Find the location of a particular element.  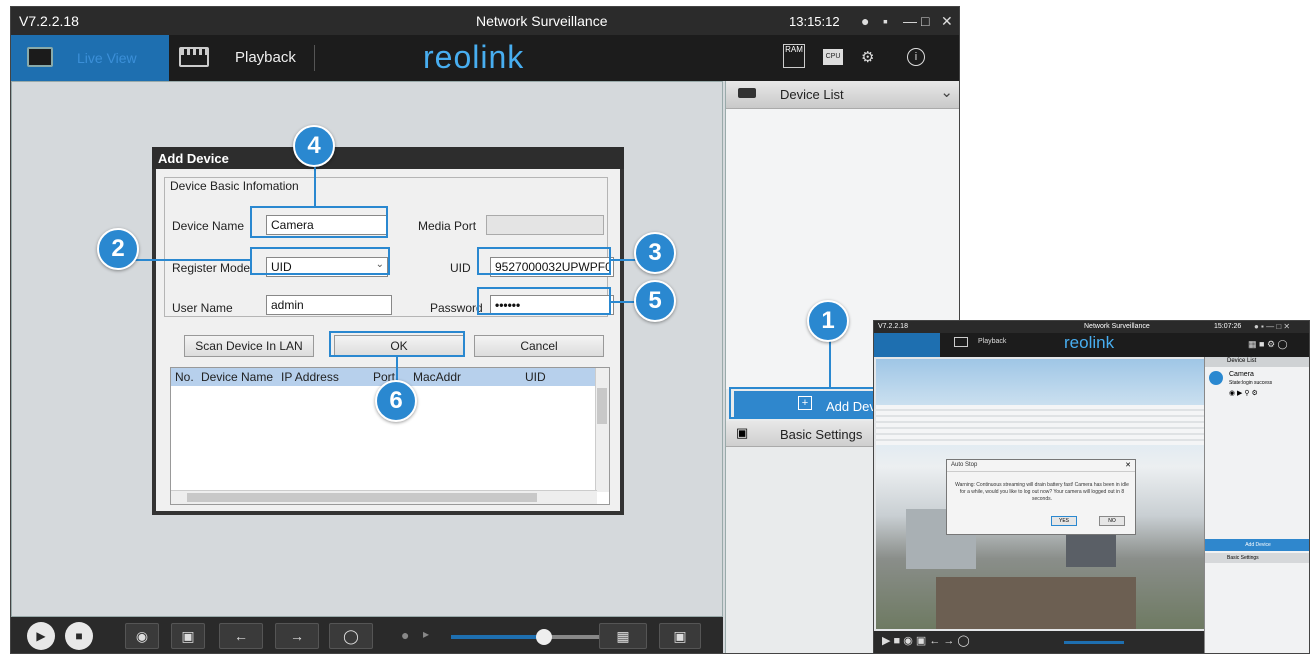

cancel-button: Cancel is located at coordinates (539, 346).